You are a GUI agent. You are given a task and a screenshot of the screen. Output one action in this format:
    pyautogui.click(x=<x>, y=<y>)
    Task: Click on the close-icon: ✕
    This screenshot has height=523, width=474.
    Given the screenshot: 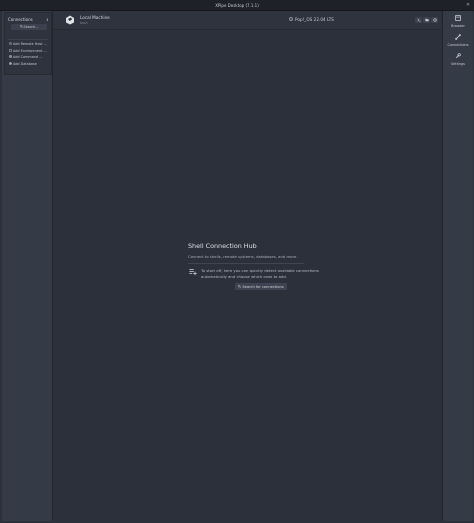 What is the action you would take?
    pyautogui.click(x=468, y=5)
    